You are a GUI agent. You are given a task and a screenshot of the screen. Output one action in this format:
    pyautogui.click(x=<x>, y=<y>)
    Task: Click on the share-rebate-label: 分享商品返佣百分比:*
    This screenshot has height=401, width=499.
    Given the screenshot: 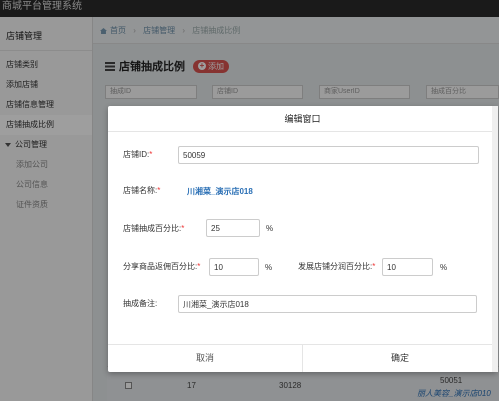 What is the action you would take?
    pyautogui.click(x=162, y=266)
    